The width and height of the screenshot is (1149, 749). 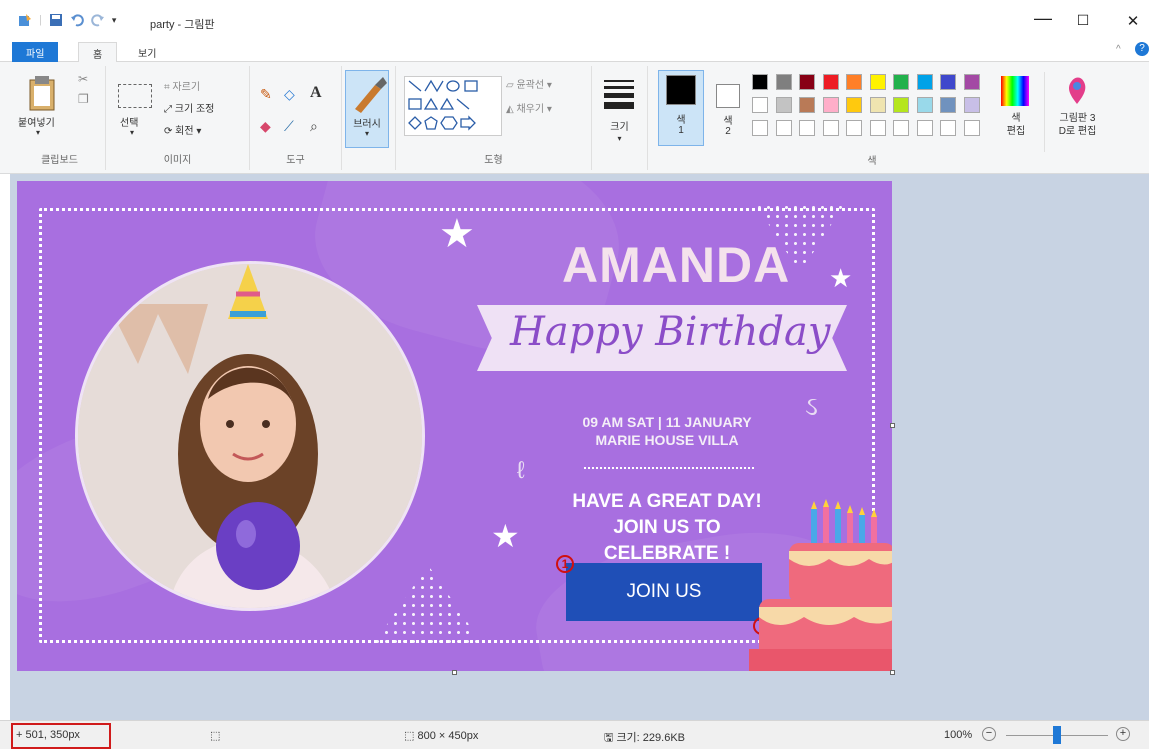 I want to click on dotted-divider, so click(x=669, y=468).